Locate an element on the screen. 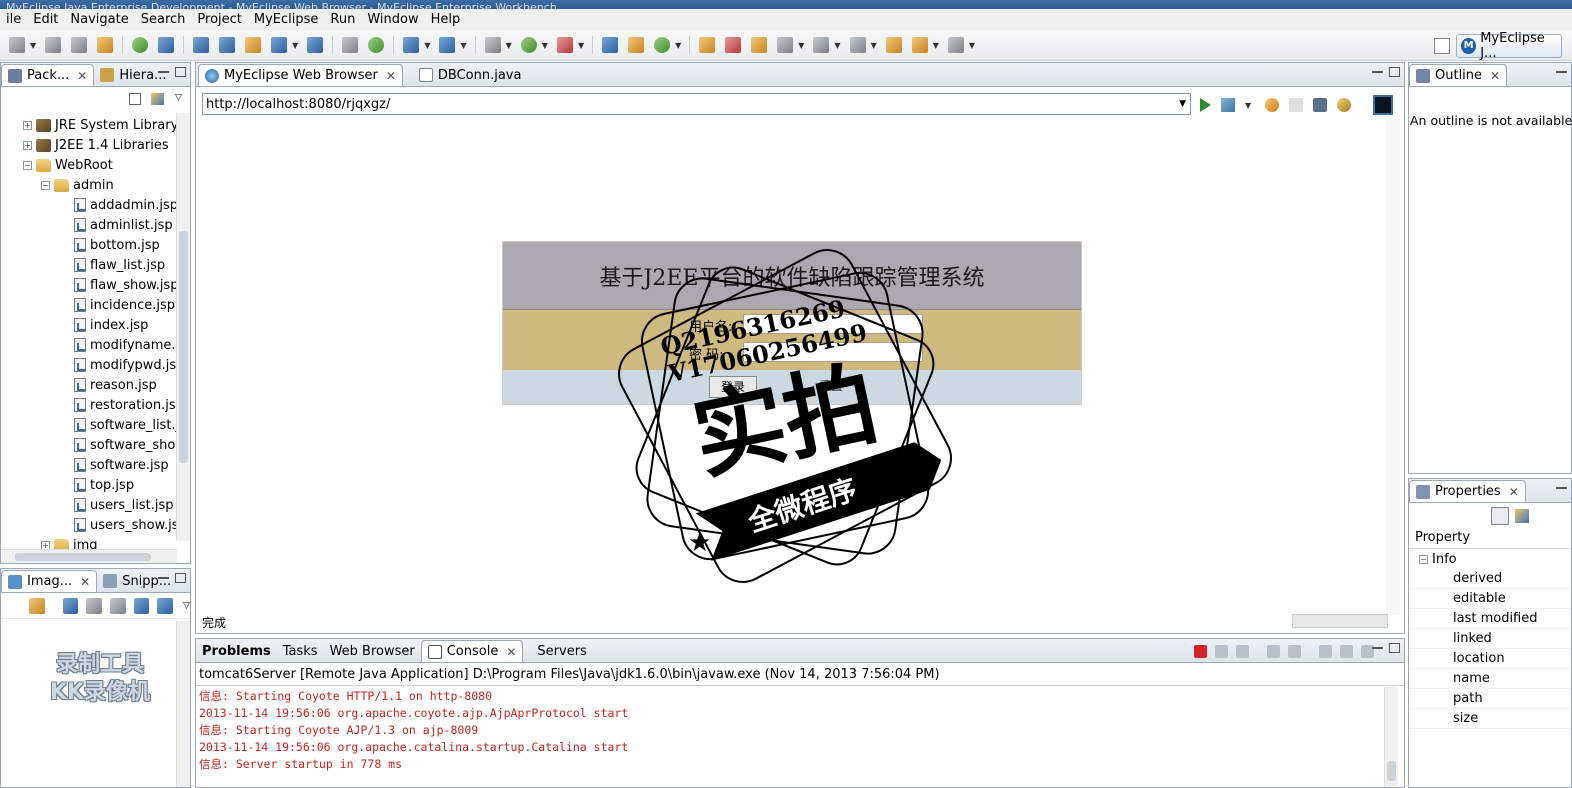 Image resolution: width=1572 pixels, height=788 pixels. pin-icon is located at coordinates (733, 45).